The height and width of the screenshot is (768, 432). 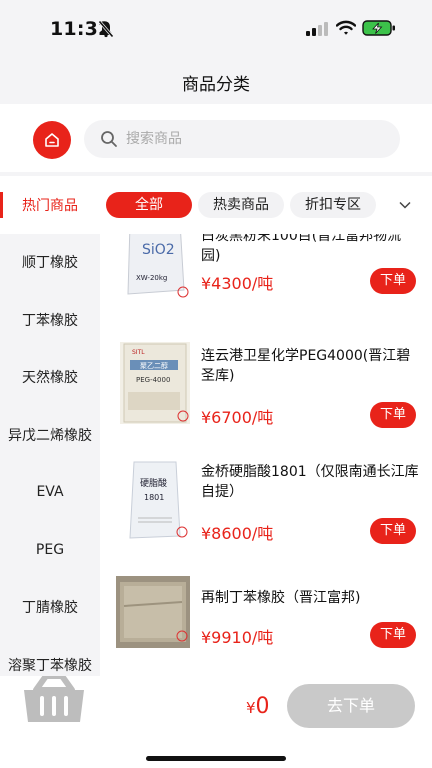 I want to click on product-name: 连云港卫星化学PEG4000(晋江碧圣库), so click(x=306, y=366).